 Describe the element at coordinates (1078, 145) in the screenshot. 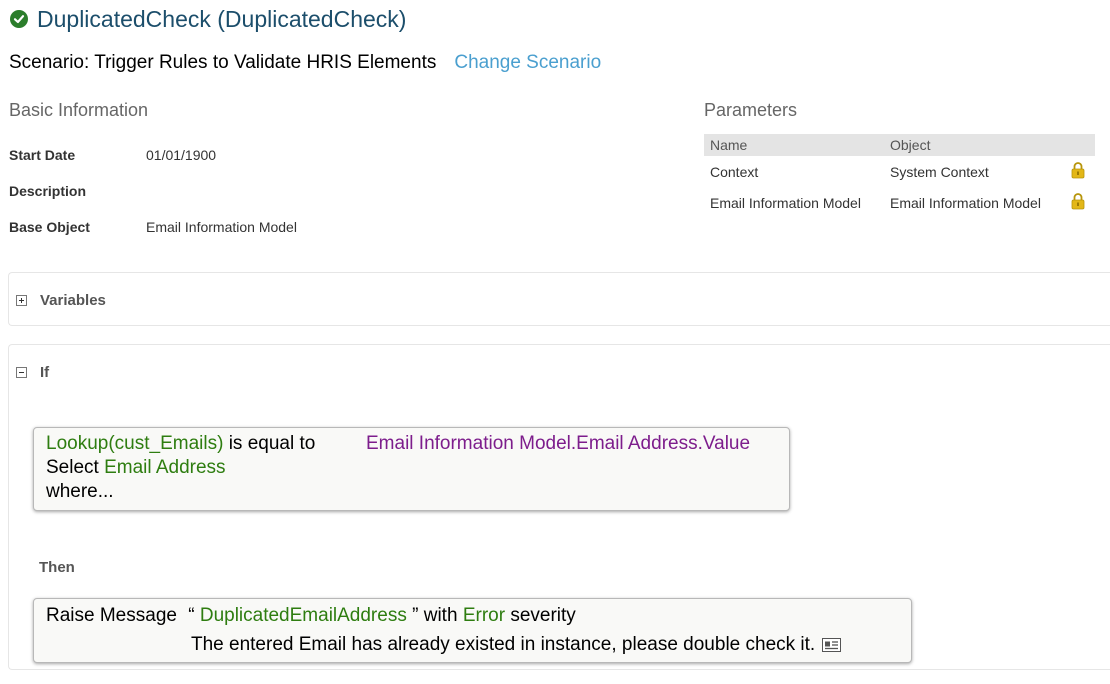

I see `column-header-lock` at that location.